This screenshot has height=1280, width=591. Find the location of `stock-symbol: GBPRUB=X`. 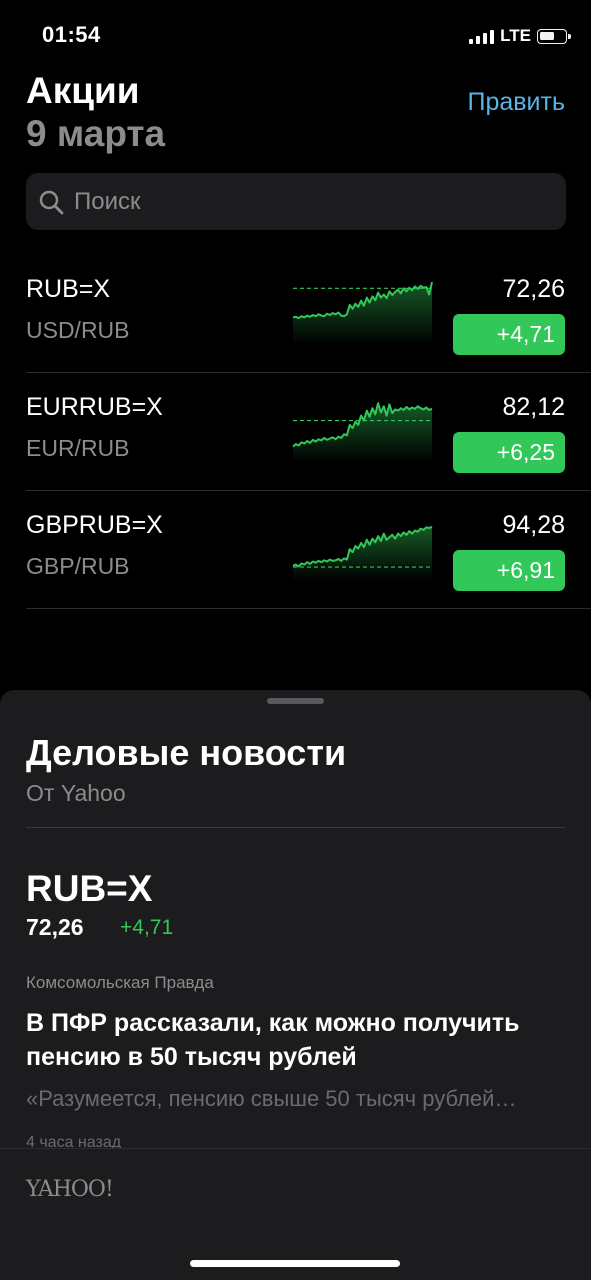

stock-symbol: GBPRUB=X is located at coordinates (94, 525).